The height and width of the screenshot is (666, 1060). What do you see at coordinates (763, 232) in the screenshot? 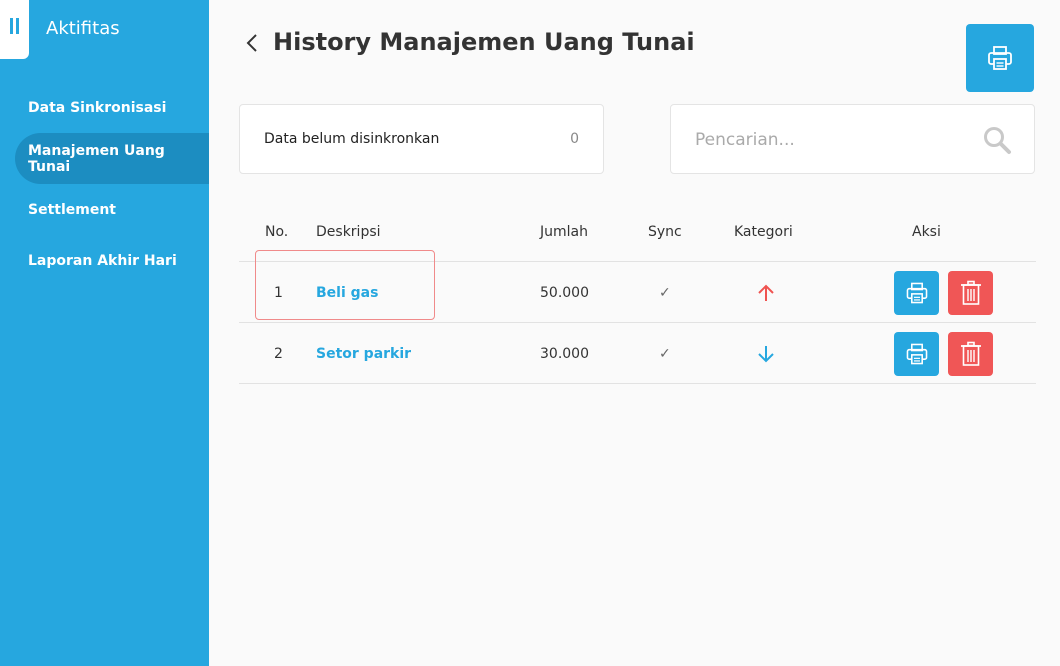
I see `column-category: Kategori` at bounding box center [763, 232].